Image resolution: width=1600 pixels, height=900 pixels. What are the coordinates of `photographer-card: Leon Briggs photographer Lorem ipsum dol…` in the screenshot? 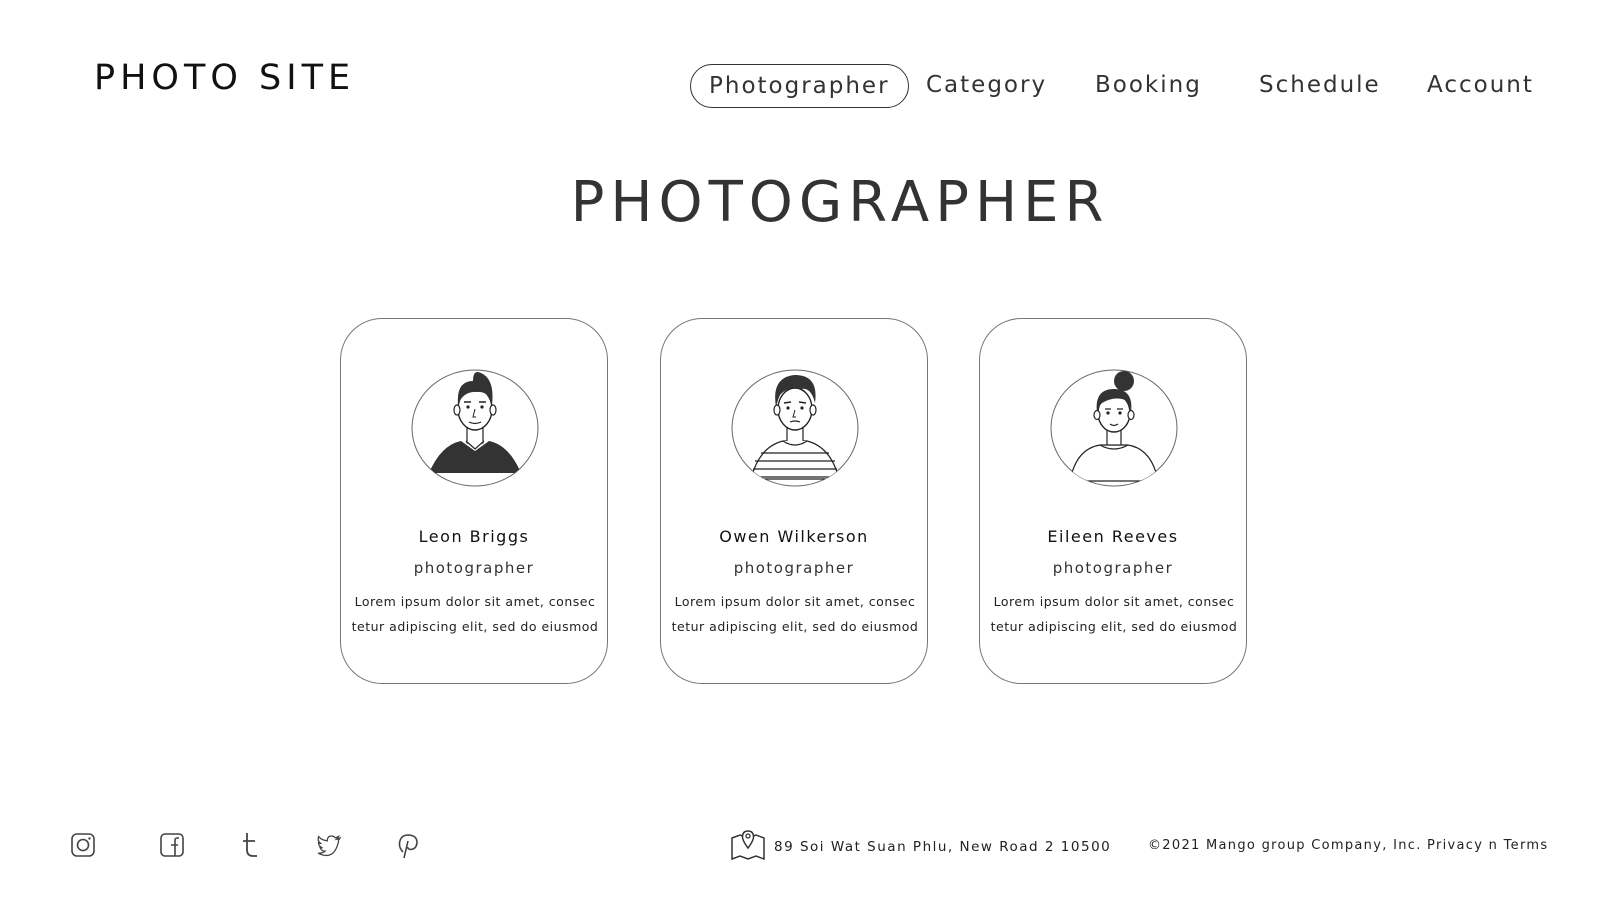 It's located at (474, 501).